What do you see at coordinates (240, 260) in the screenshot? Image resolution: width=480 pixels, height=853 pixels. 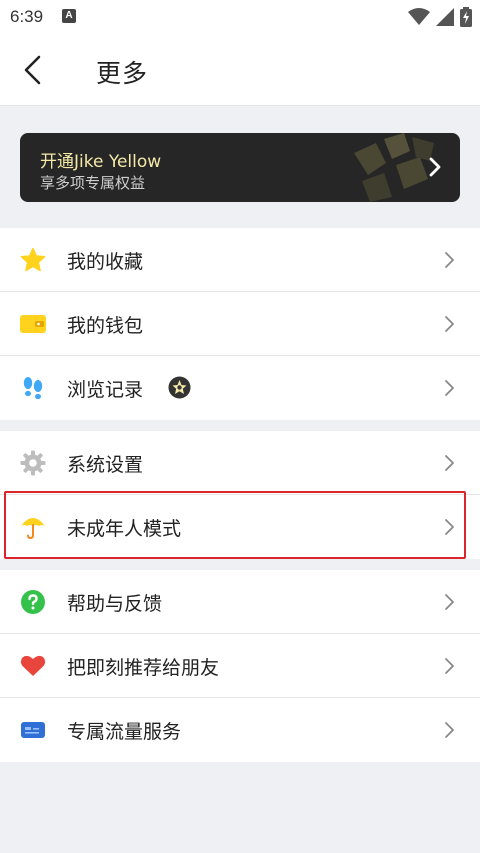 I see `menu-item-favorites: 我的收藏` at bounding box center [240, 260].